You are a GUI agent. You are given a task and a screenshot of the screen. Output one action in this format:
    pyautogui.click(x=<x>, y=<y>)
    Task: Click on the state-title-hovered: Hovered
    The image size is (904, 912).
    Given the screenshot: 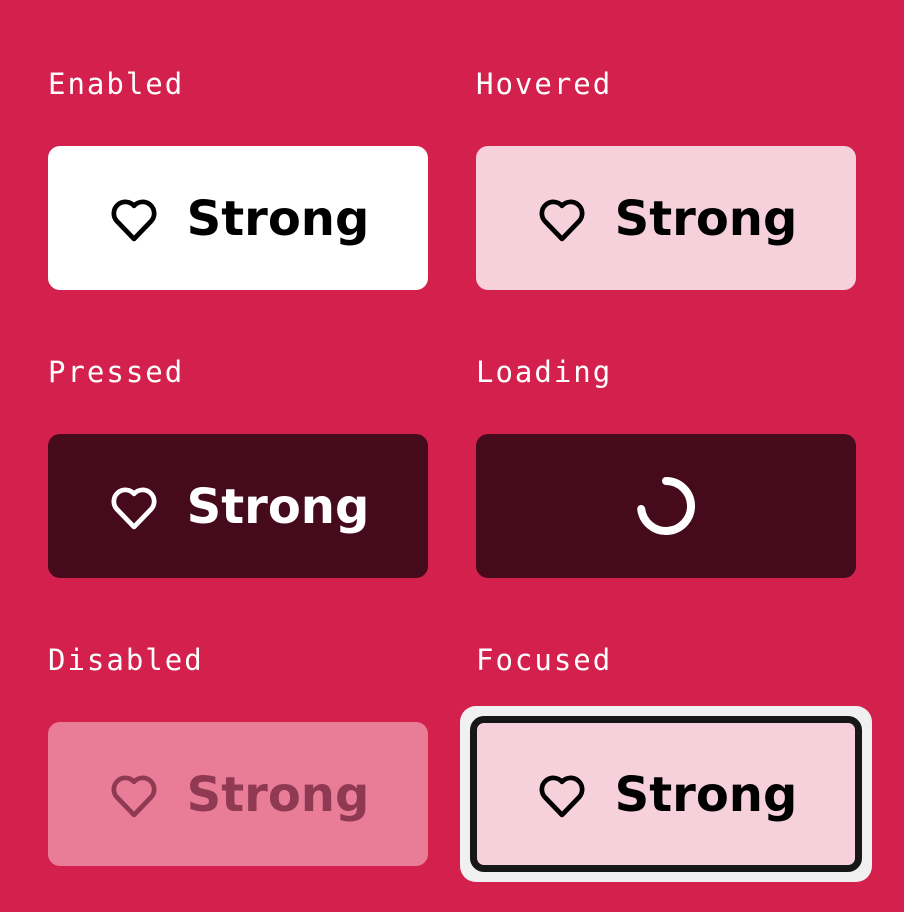 What is the action you would take?
    pyautogui.click(x=544, y=84)
    